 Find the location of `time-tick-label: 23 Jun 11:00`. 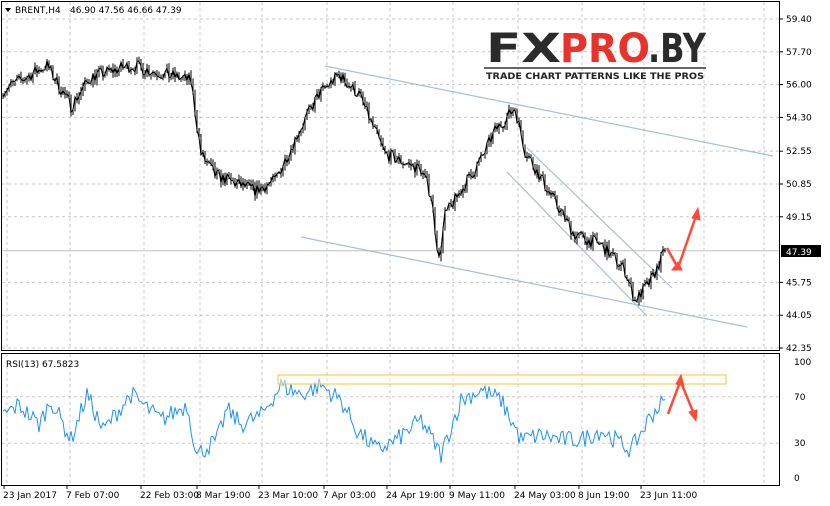

time-tick-label: 23 Jun 11:00 is located at coordinates (668, 496).